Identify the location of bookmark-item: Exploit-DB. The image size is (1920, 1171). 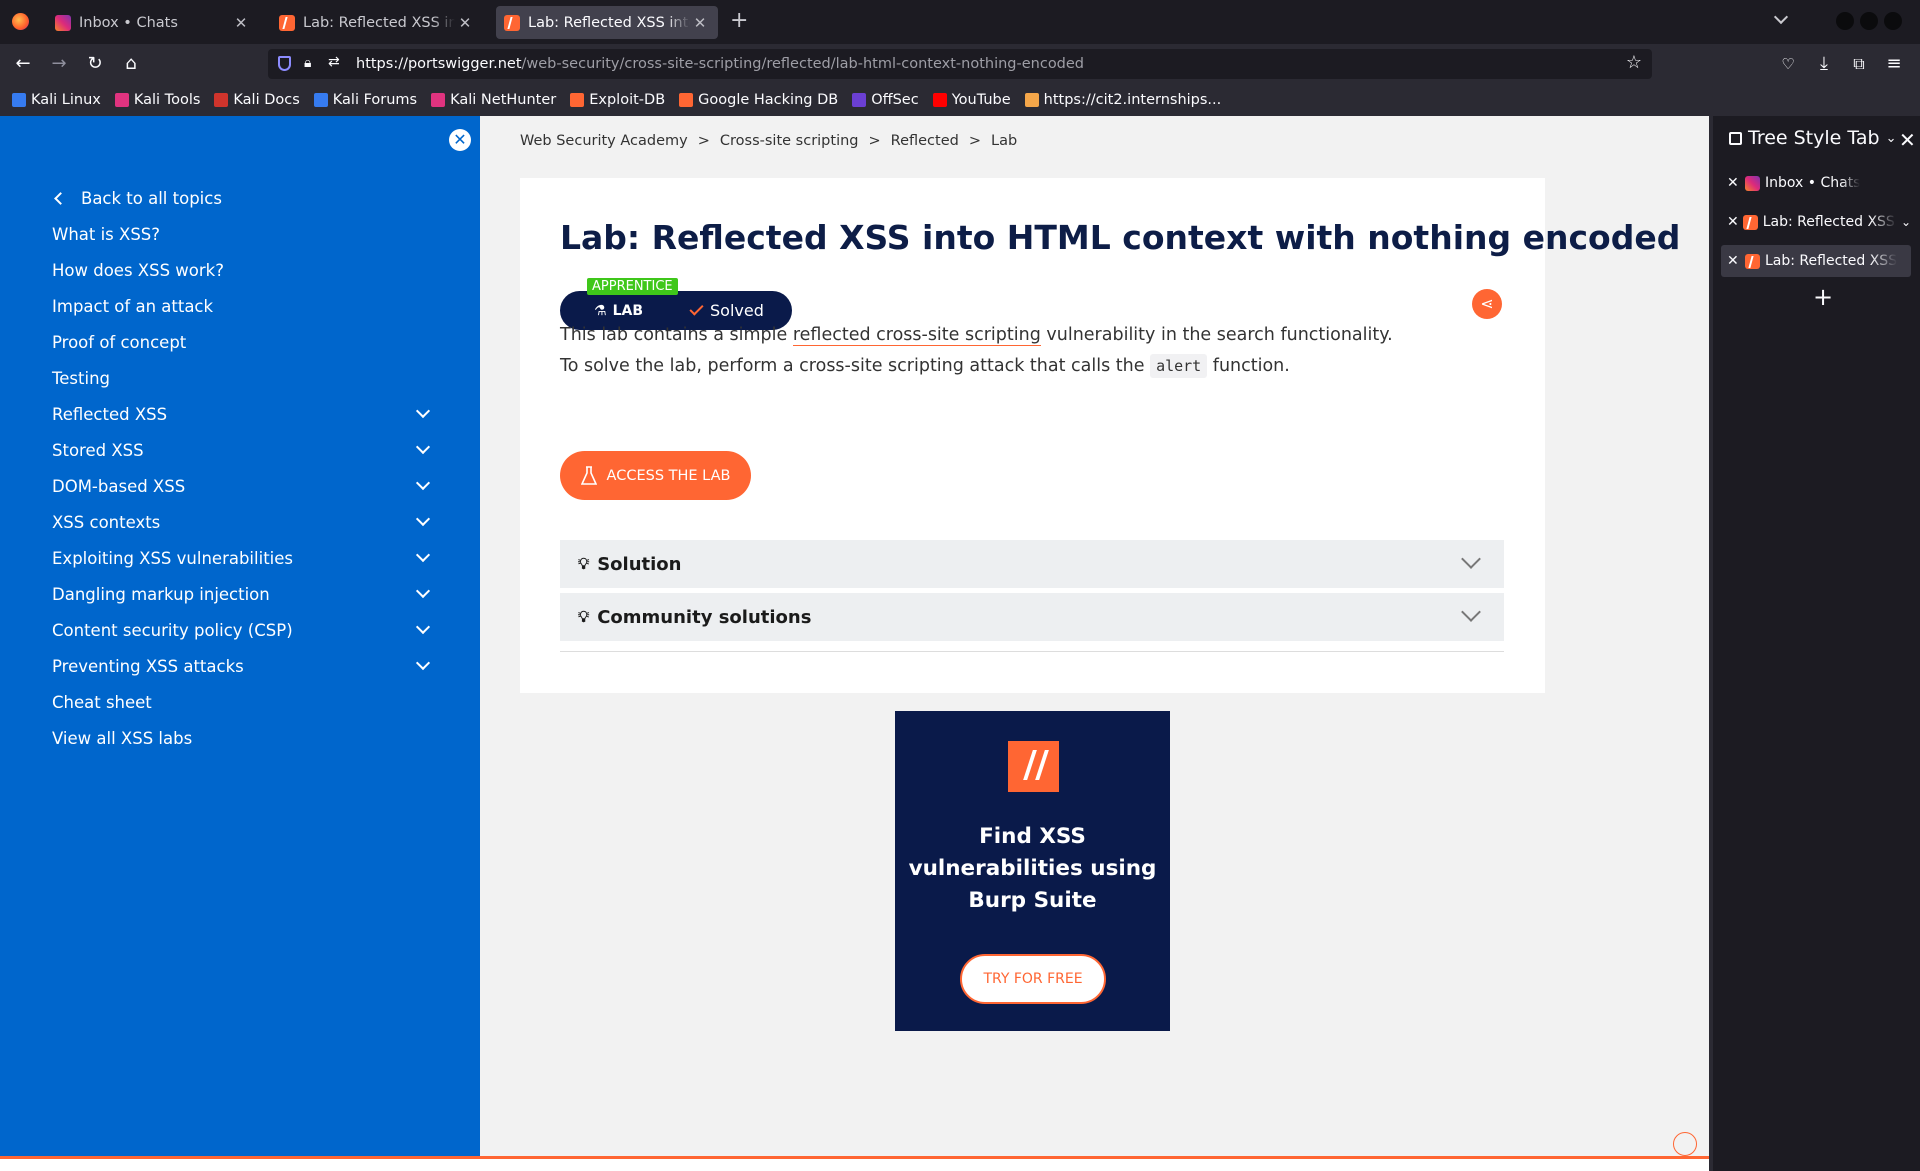
(617, 100).